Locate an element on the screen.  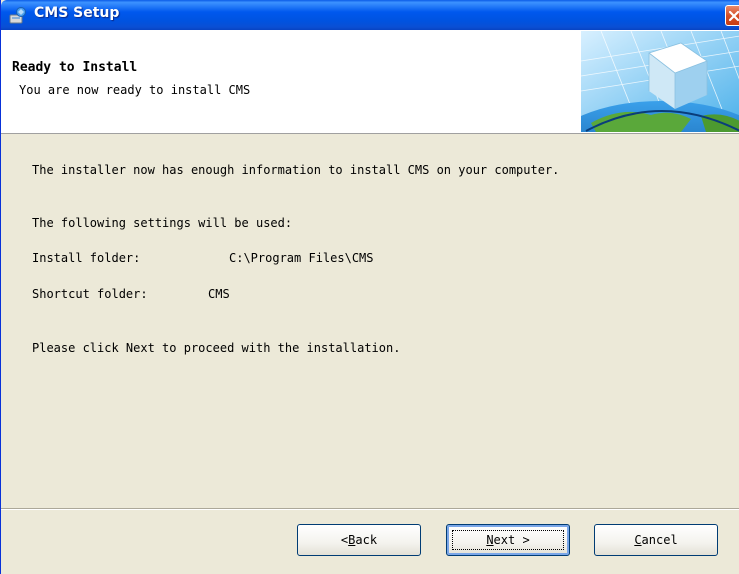
title-bar: CMS Setup is located at coordinates (370, 15).